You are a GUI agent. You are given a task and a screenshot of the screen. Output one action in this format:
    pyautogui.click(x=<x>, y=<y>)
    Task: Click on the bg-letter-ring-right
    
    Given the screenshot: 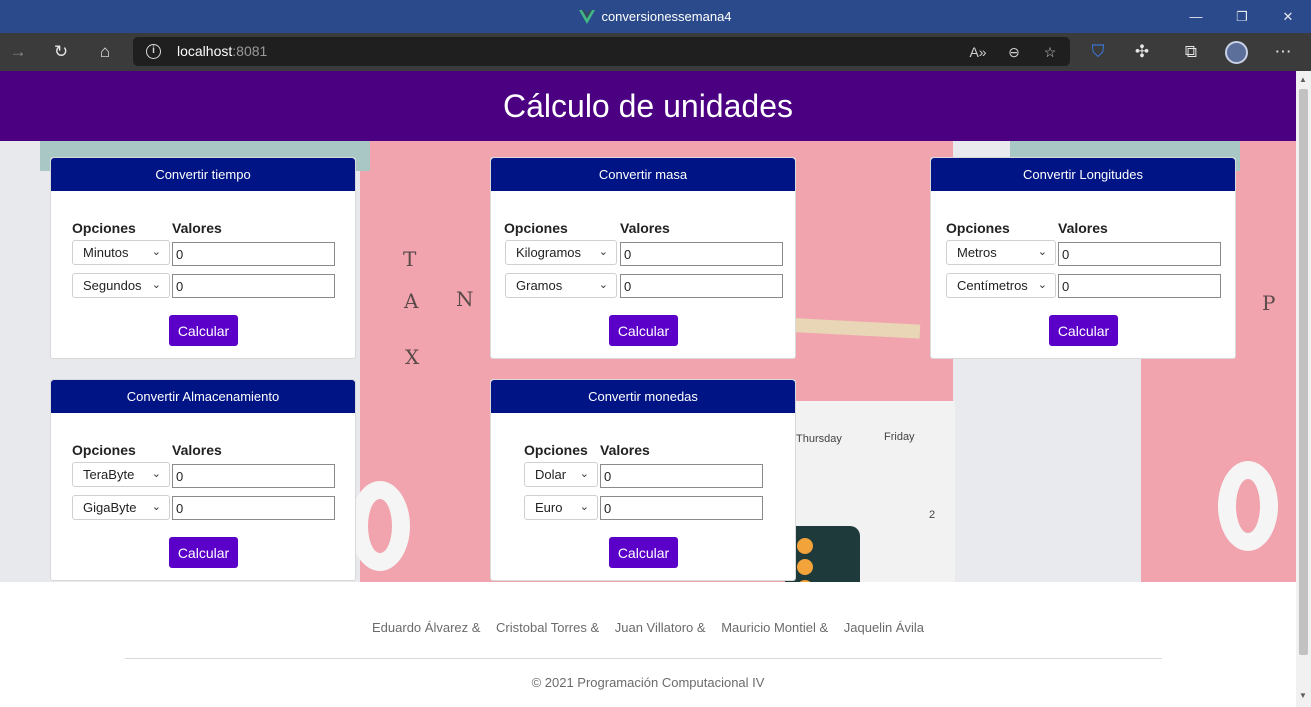 What is the action you would take?
    pyautogui.click(x=1248, y=506)
    